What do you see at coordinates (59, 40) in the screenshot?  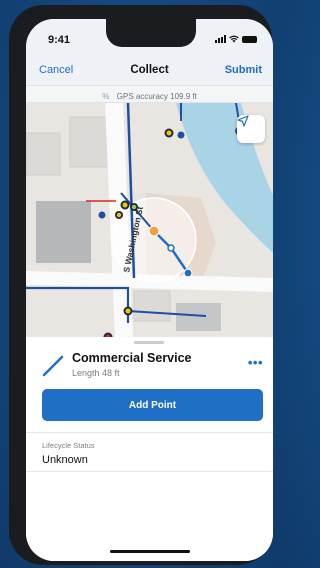 I see `status-time: 9:41` at bounding box center [59, 40].